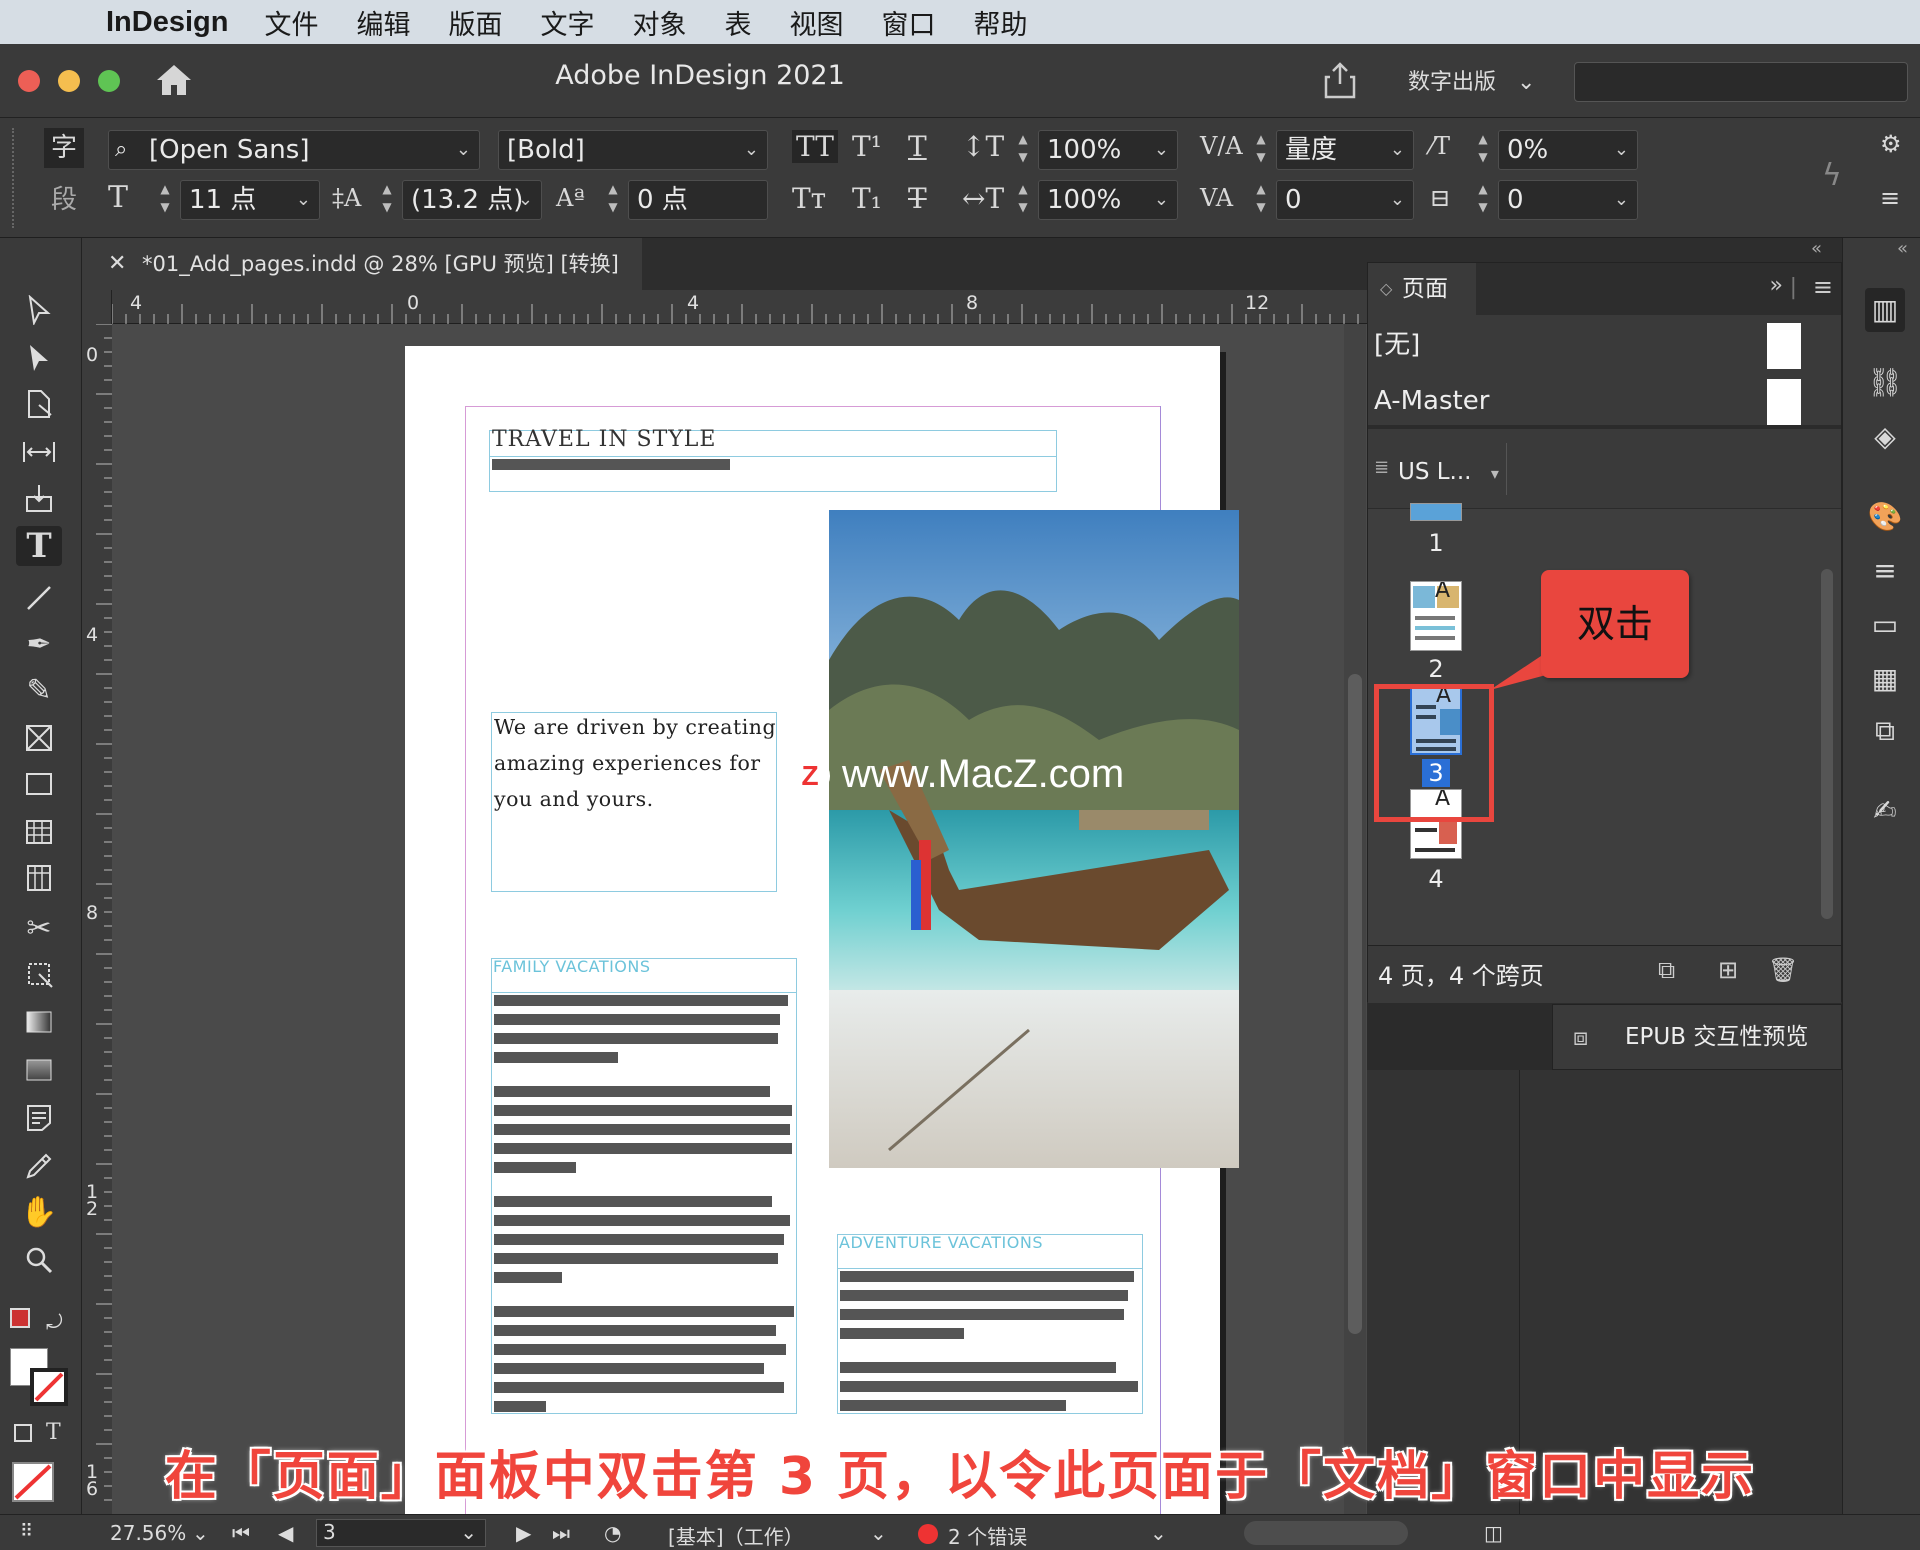  Describe the element at coordinates (815, 146) in the screenshot. I see `all-caps-button: TT` at that location.